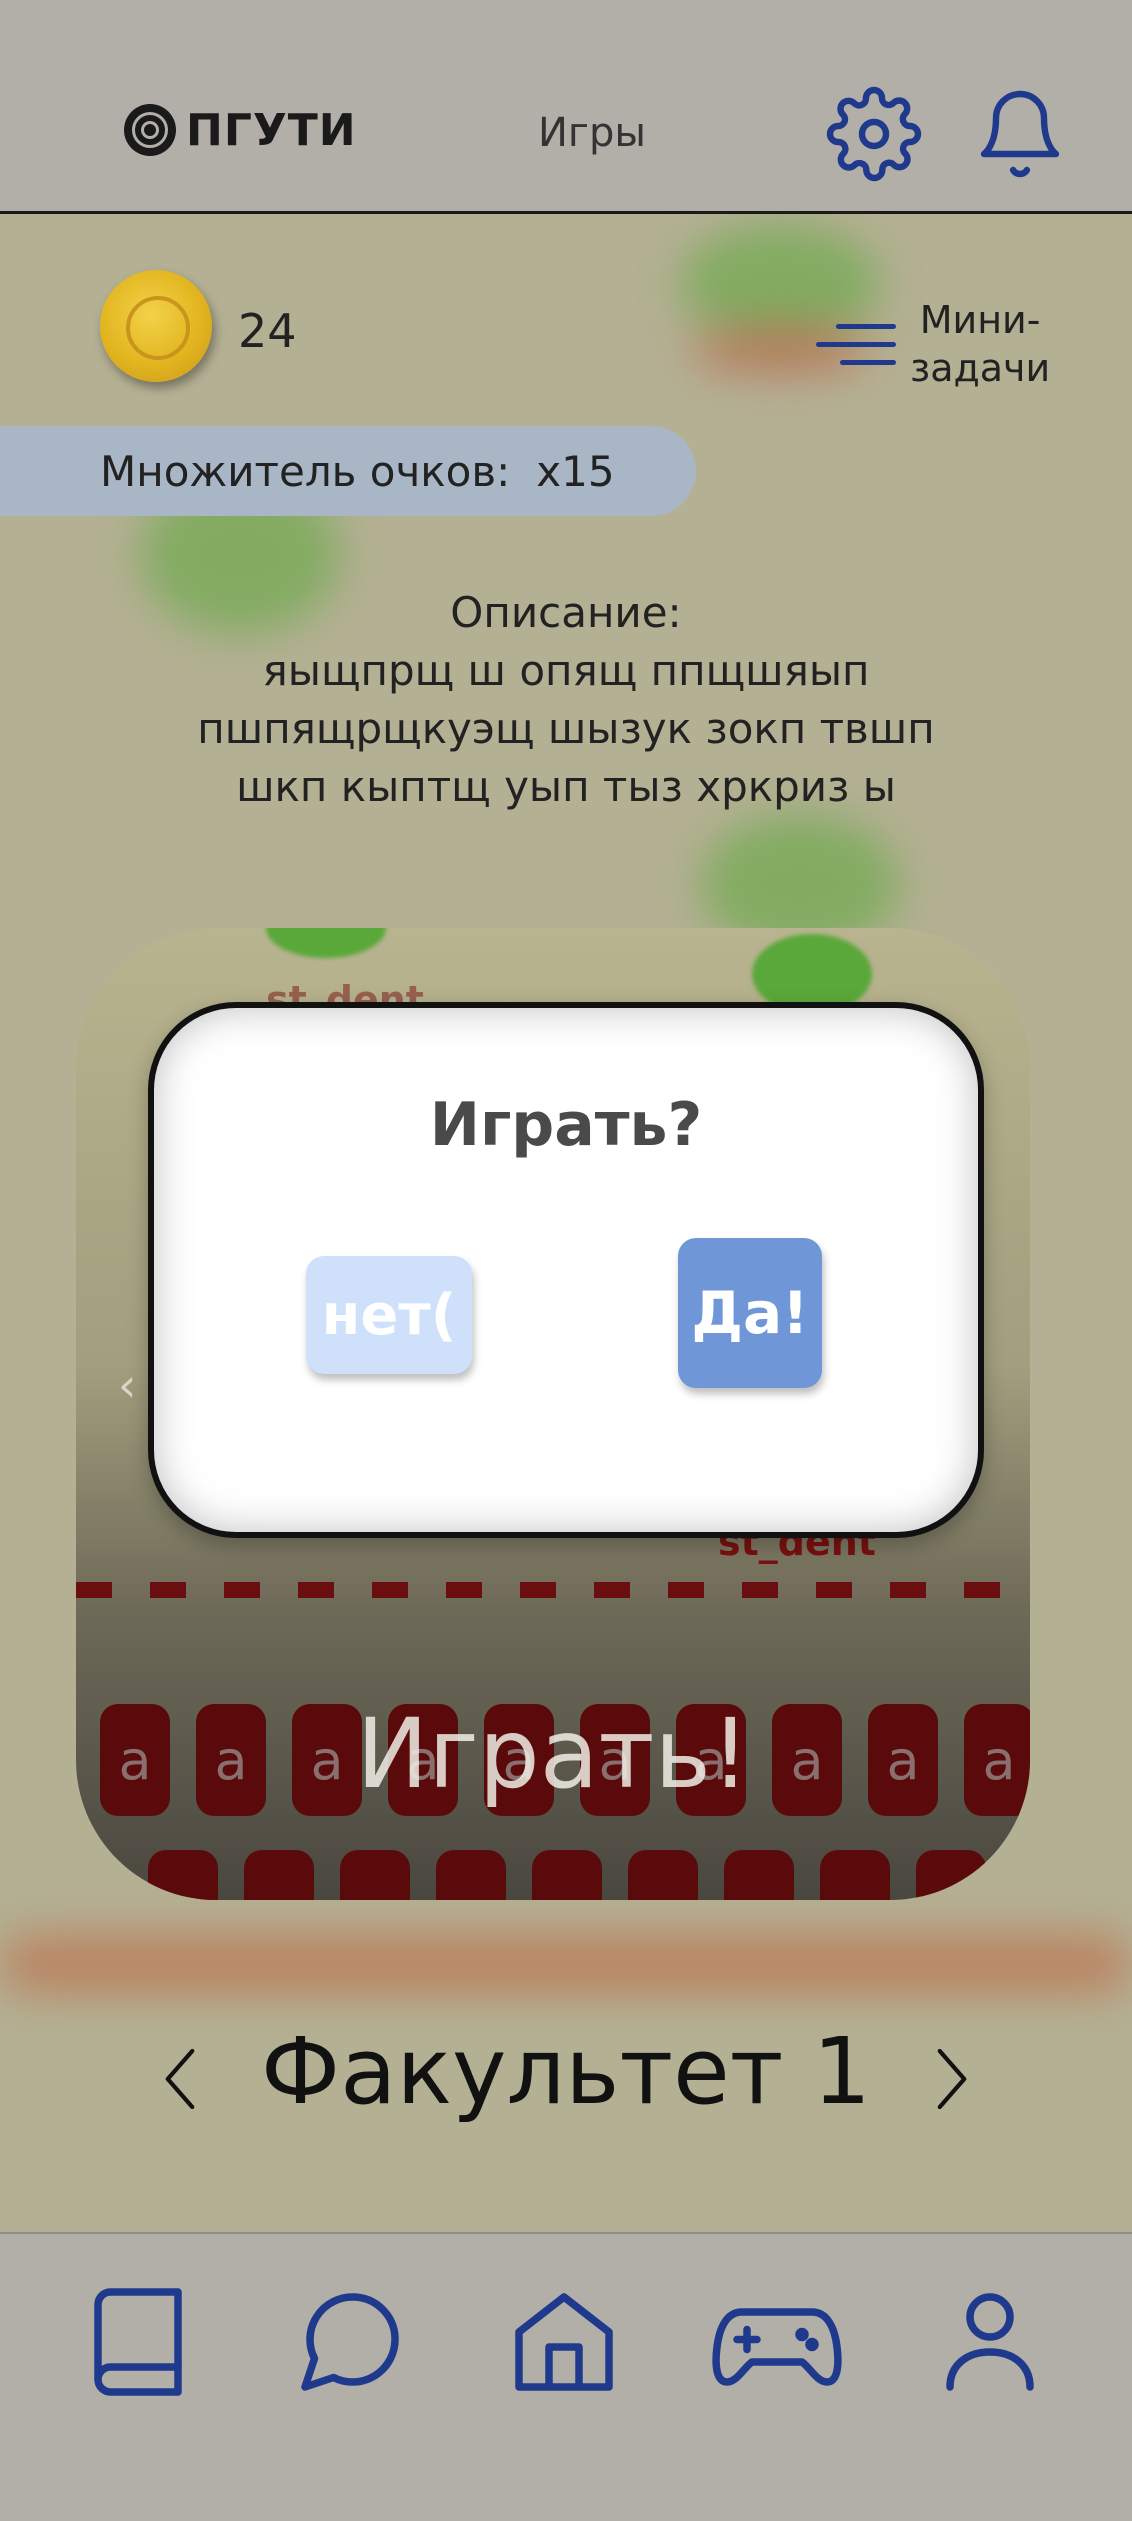  I want to click on top-app-bar: ПГУТИ Игры, so click(566, 107).